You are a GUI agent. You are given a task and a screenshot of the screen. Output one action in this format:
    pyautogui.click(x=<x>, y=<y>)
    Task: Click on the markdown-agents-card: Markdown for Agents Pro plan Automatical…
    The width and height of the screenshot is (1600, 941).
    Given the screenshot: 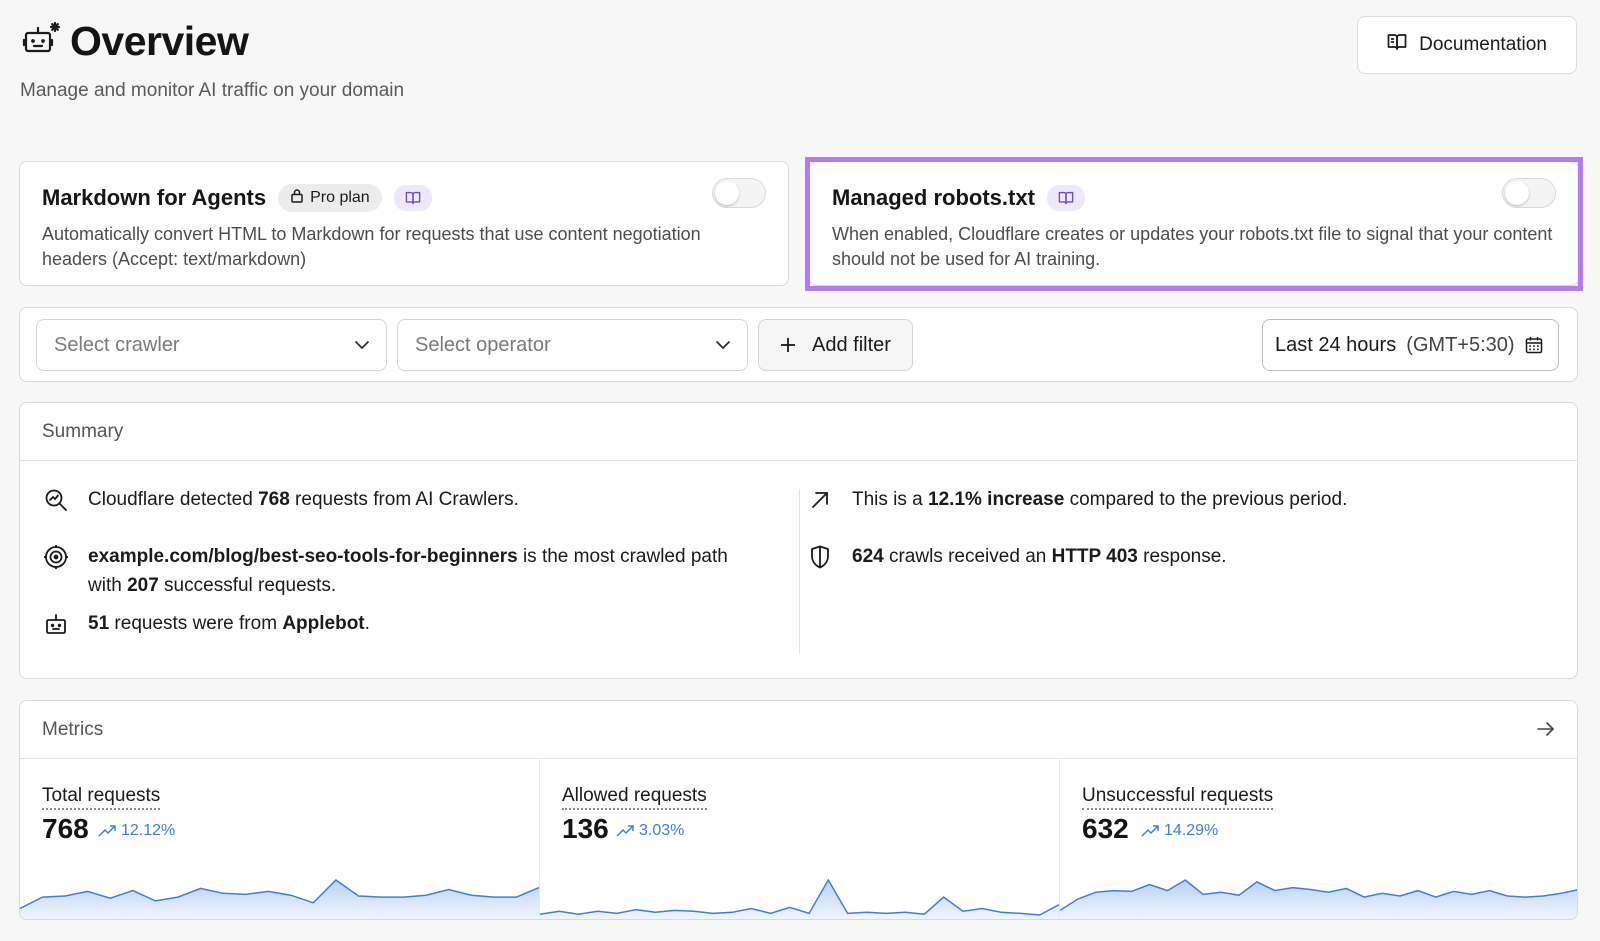 What is the action you would take?
    pyautogui.click(x=404, y=223)
    